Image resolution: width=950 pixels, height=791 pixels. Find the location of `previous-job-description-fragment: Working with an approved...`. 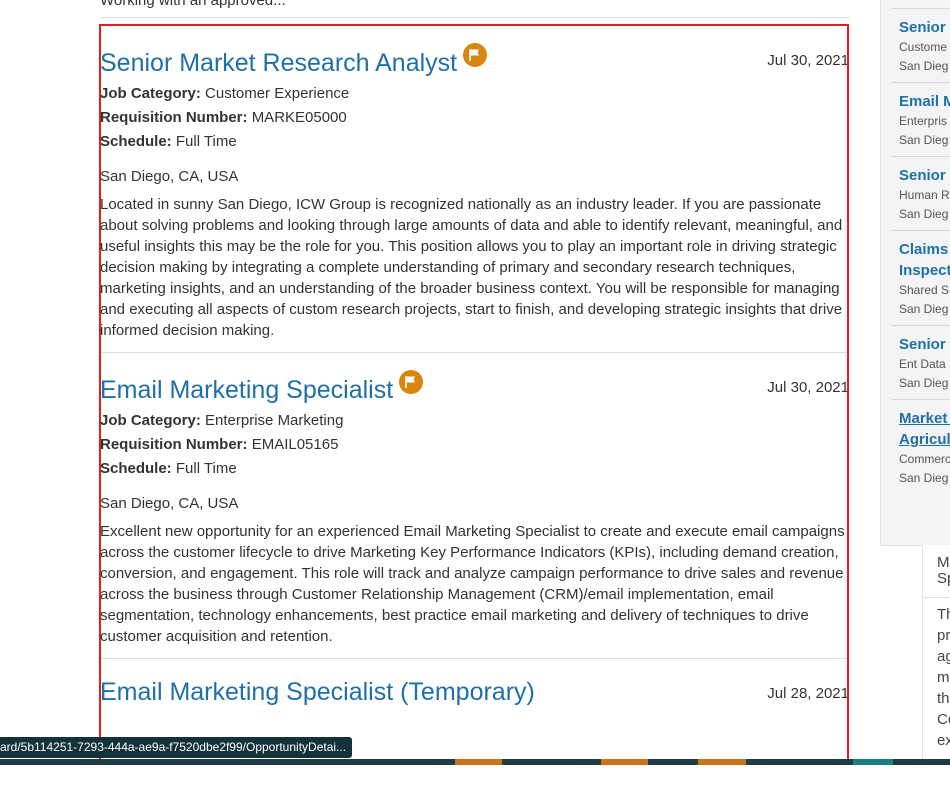

previous-job-description-fragment: Working with an approved... is located at coordinates (193, 4).